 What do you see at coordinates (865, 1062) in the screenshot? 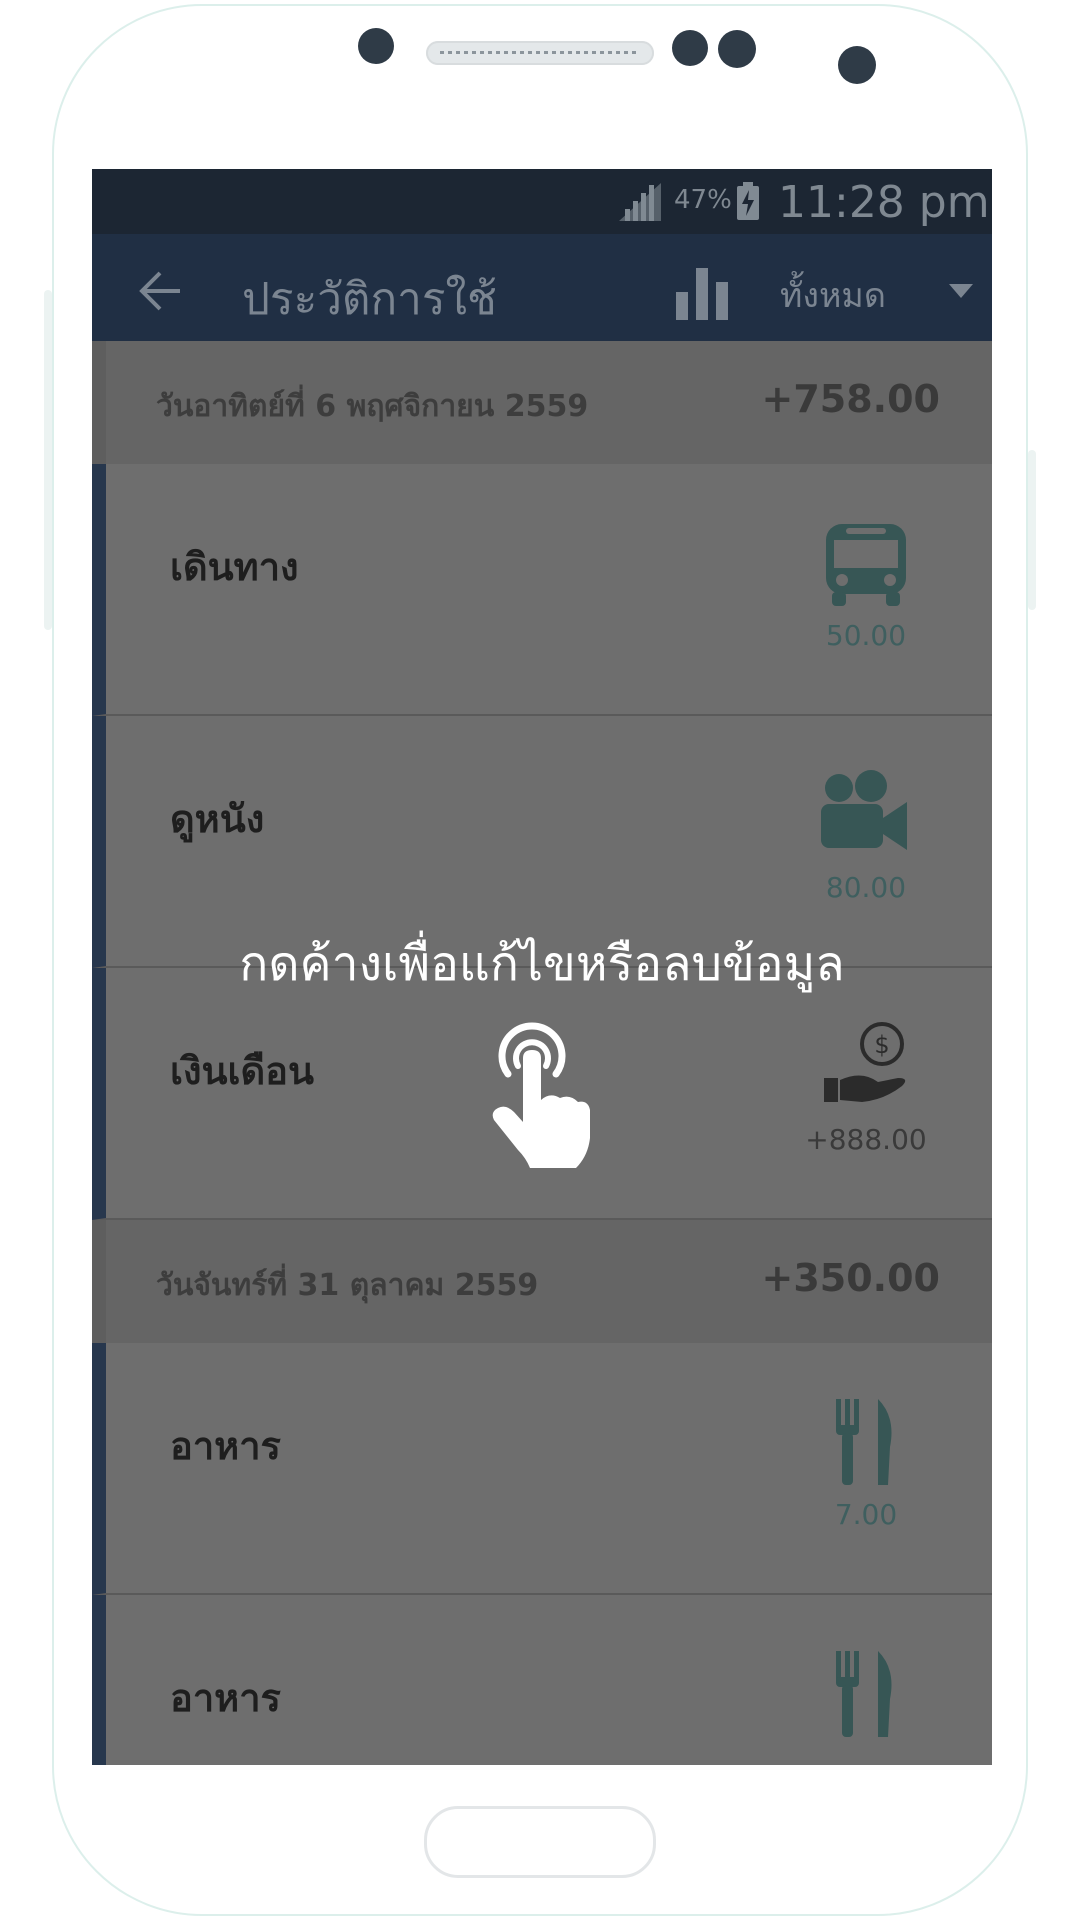
I see `money-hand-icon: $` at bounding box center [865, 1062].